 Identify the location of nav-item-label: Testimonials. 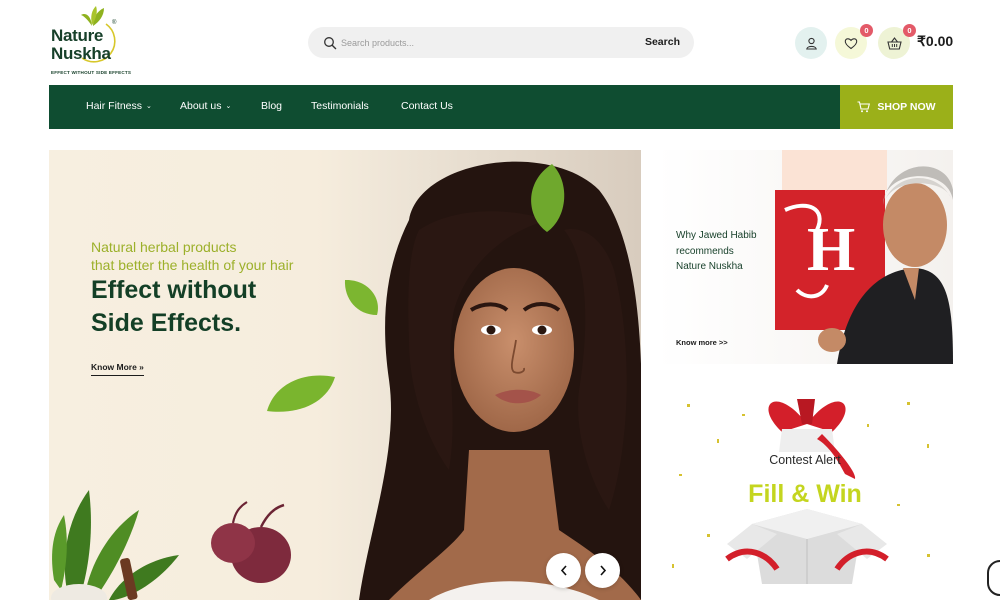
(340, 106).